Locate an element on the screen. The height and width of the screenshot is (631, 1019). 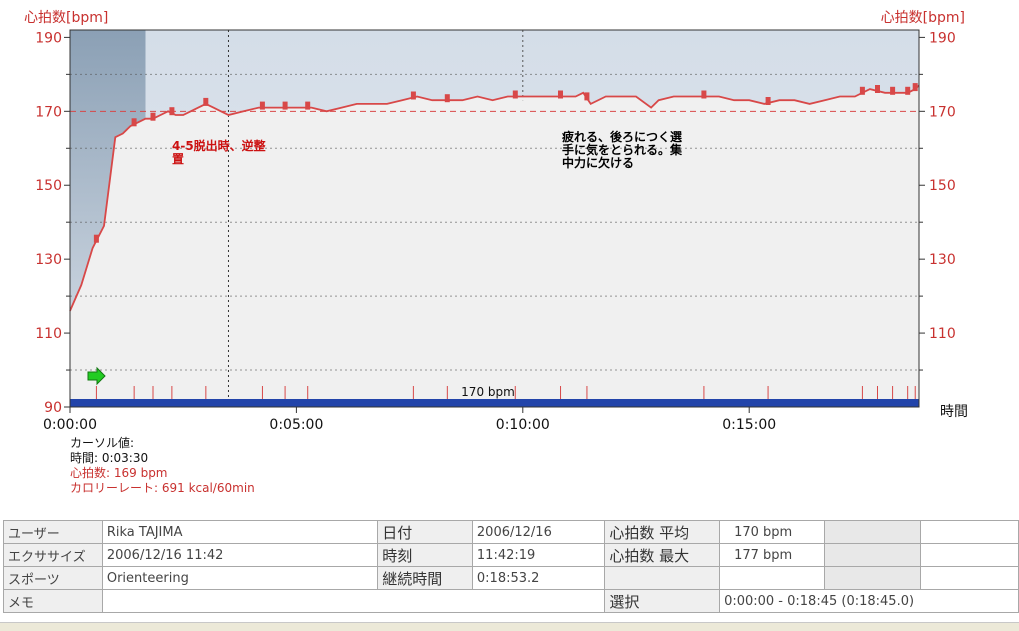
selection-value: 0:00:00 - 0:18:45 (0:18:45.0) is located at coordinates (869, 601).